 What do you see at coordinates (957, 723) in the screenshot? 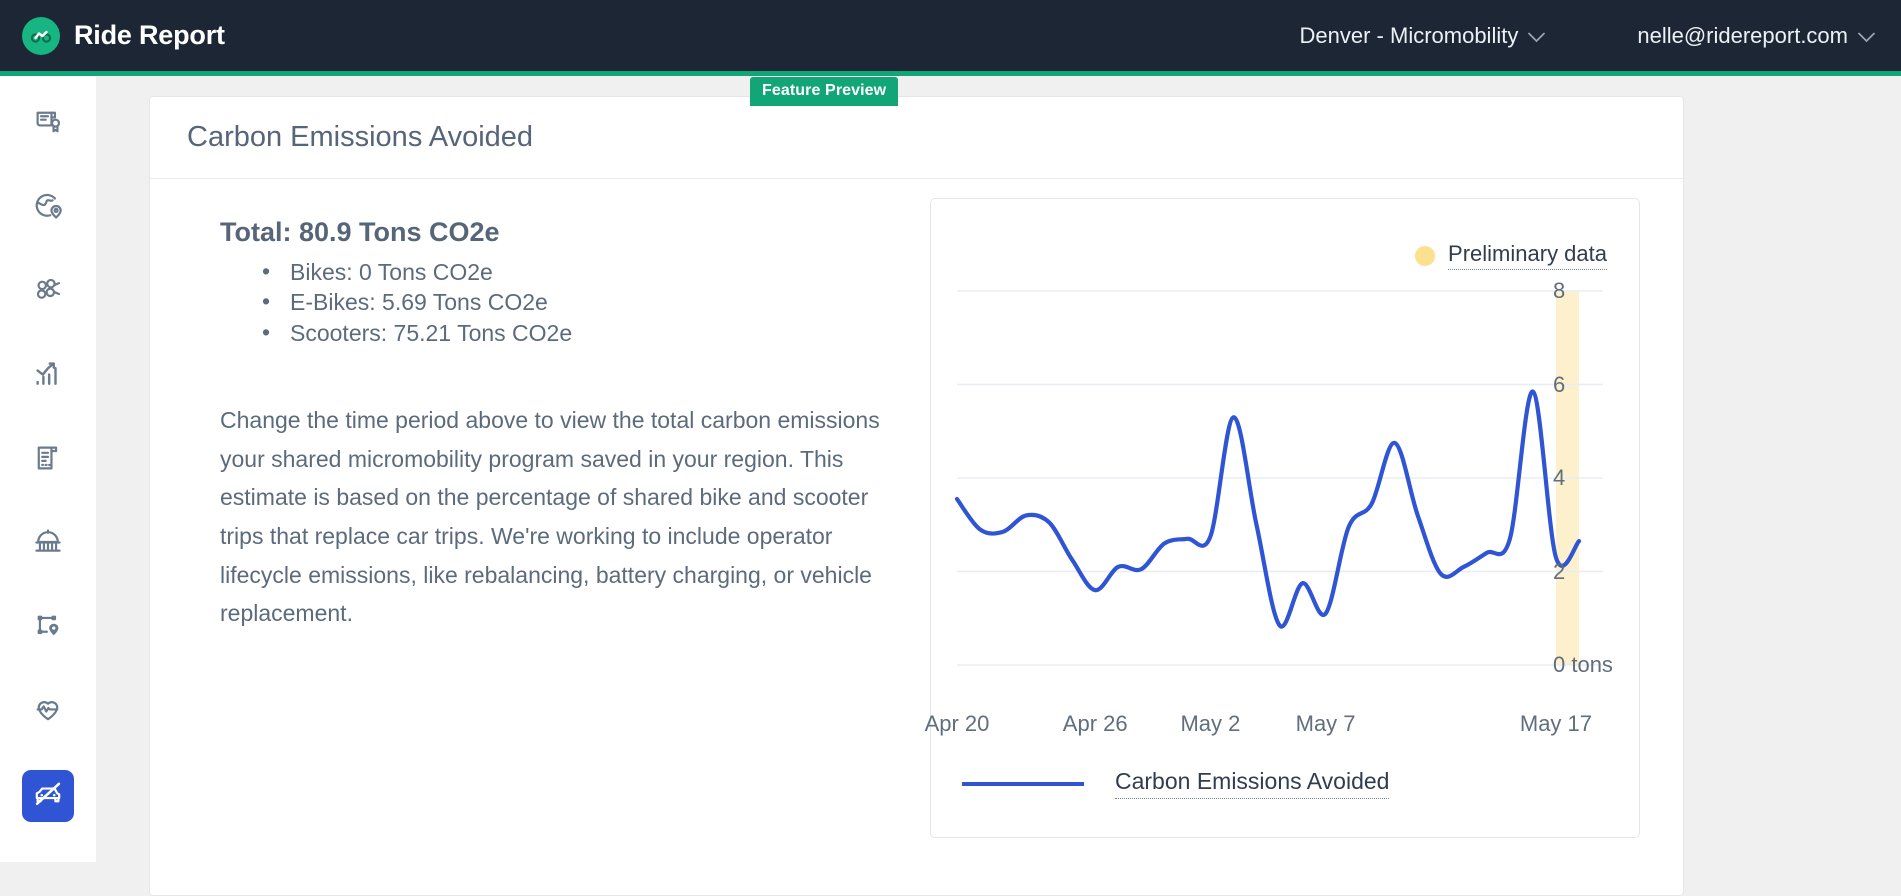
I see `x-axis-tick-label: Apr 20` at bounding box center [957, 723].